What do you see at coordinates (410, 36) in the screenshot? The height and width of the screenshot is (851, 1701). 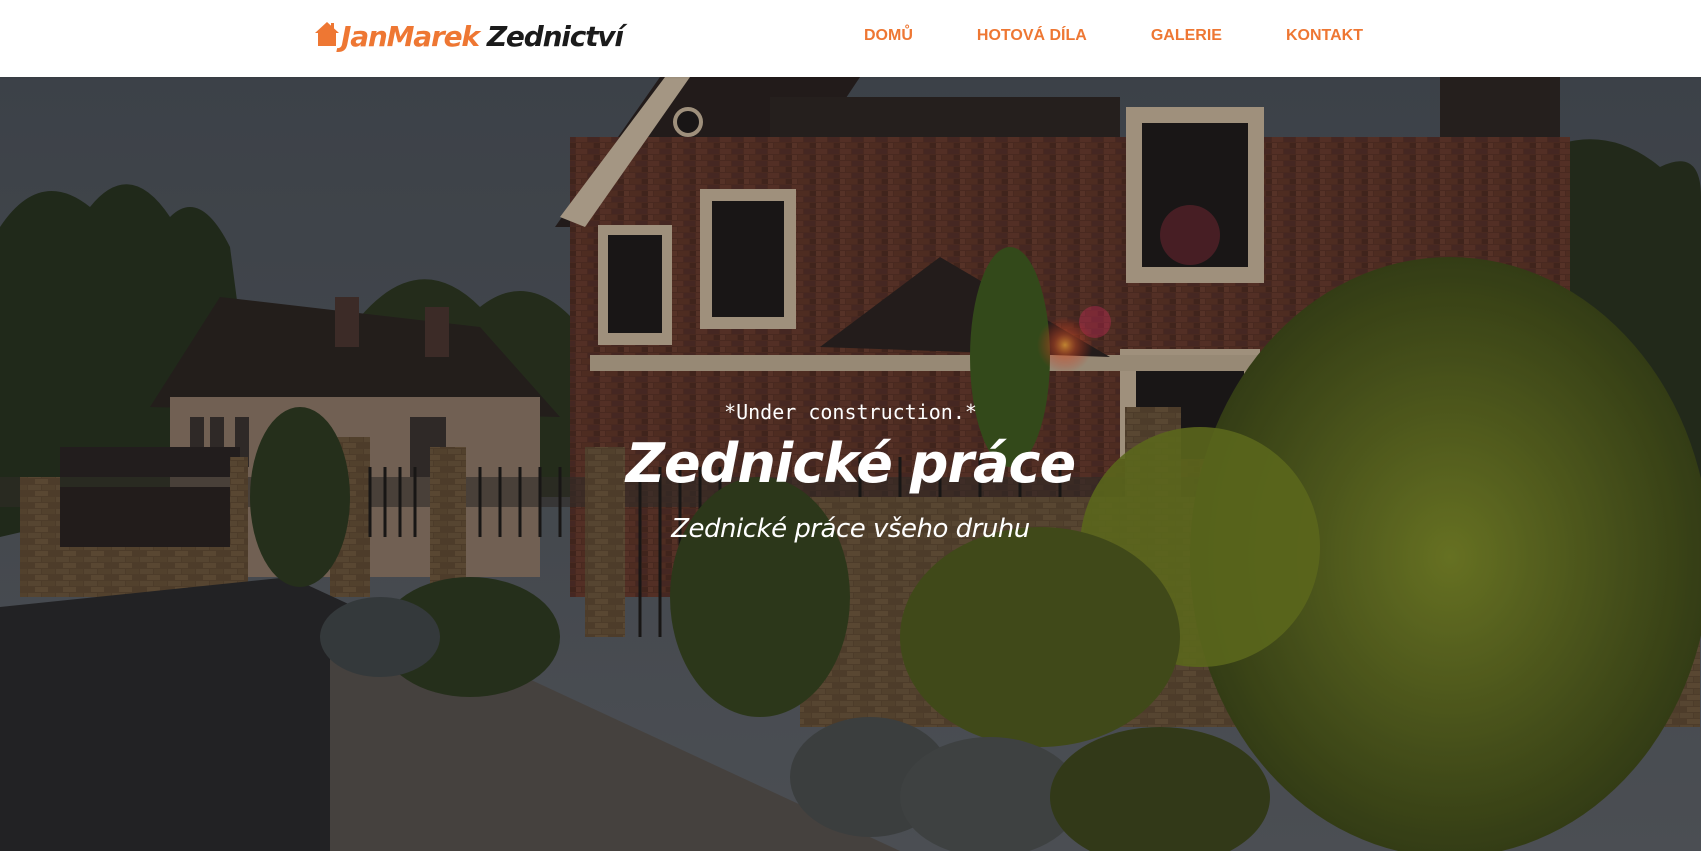 I see `brand-name: JanMarek` at bounding box center [410, 36].